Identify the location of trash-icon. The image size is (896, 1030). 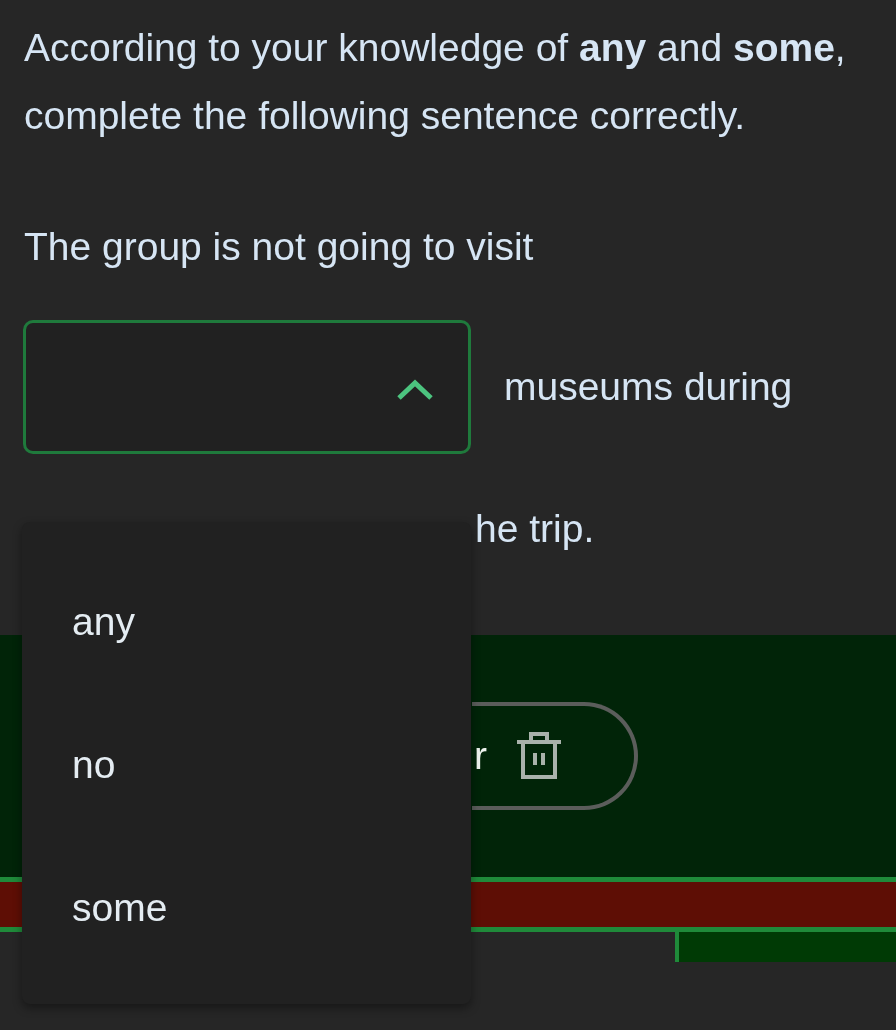
(539, 756).